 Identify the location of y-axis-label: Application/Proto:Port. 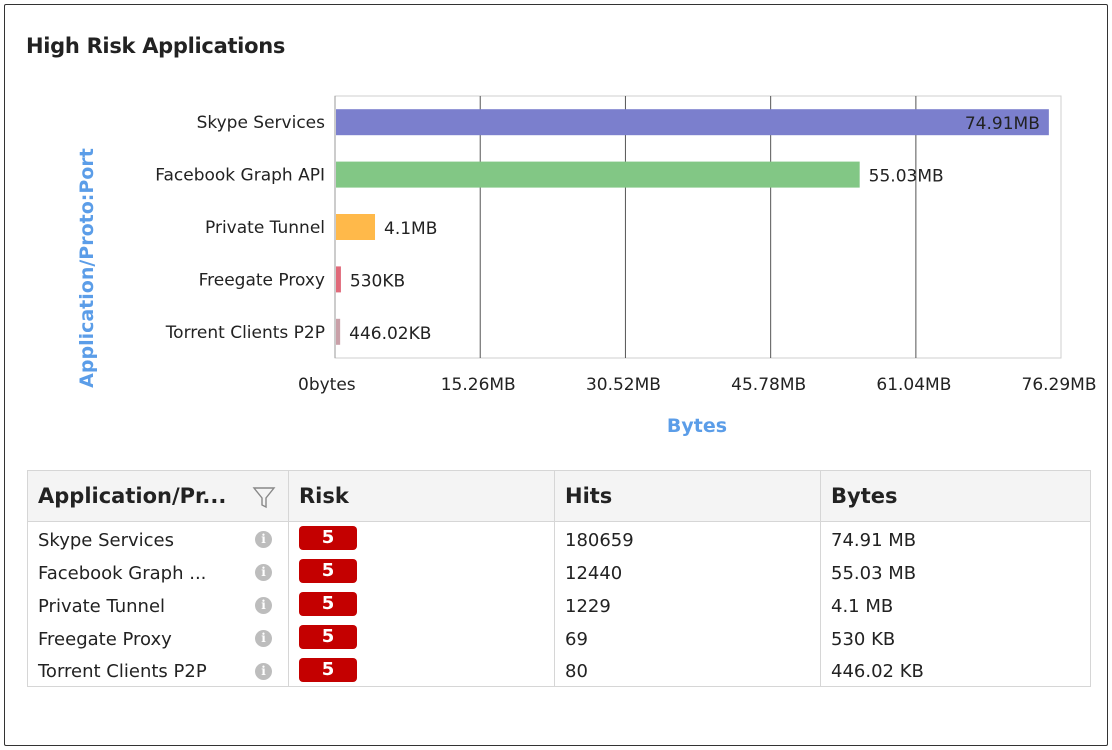
(87, 268).